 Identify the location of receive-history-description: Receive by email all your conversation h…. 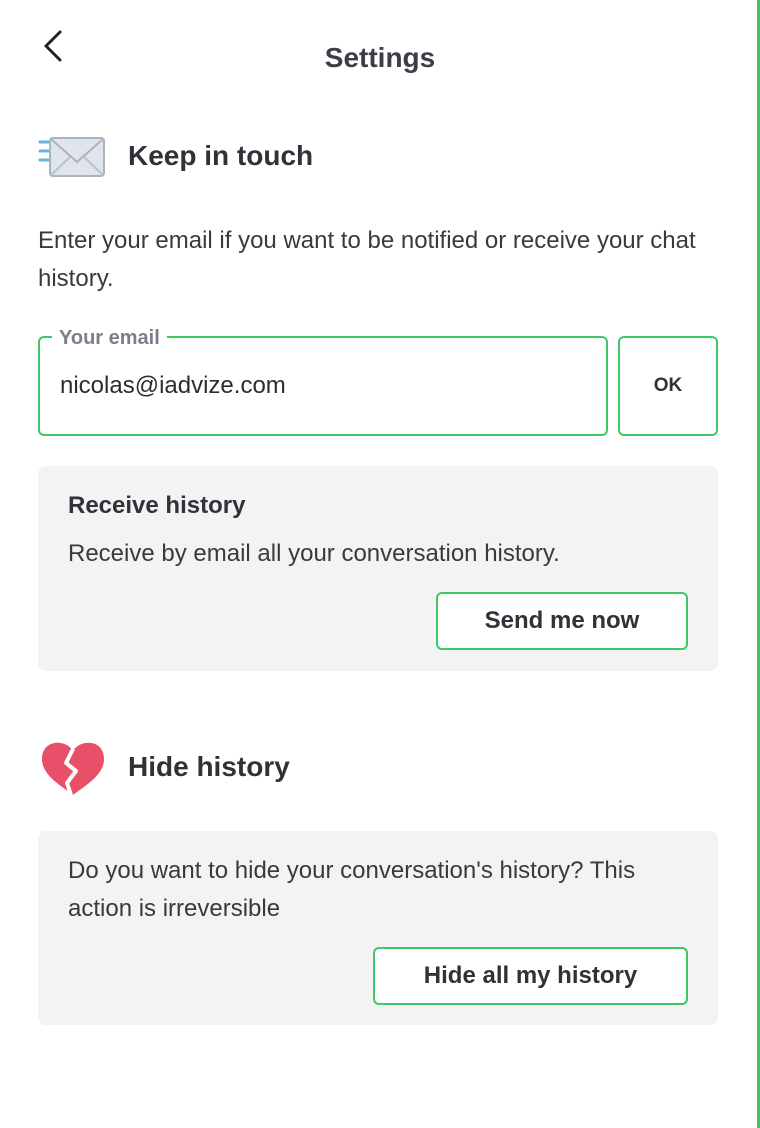
(314, 553).